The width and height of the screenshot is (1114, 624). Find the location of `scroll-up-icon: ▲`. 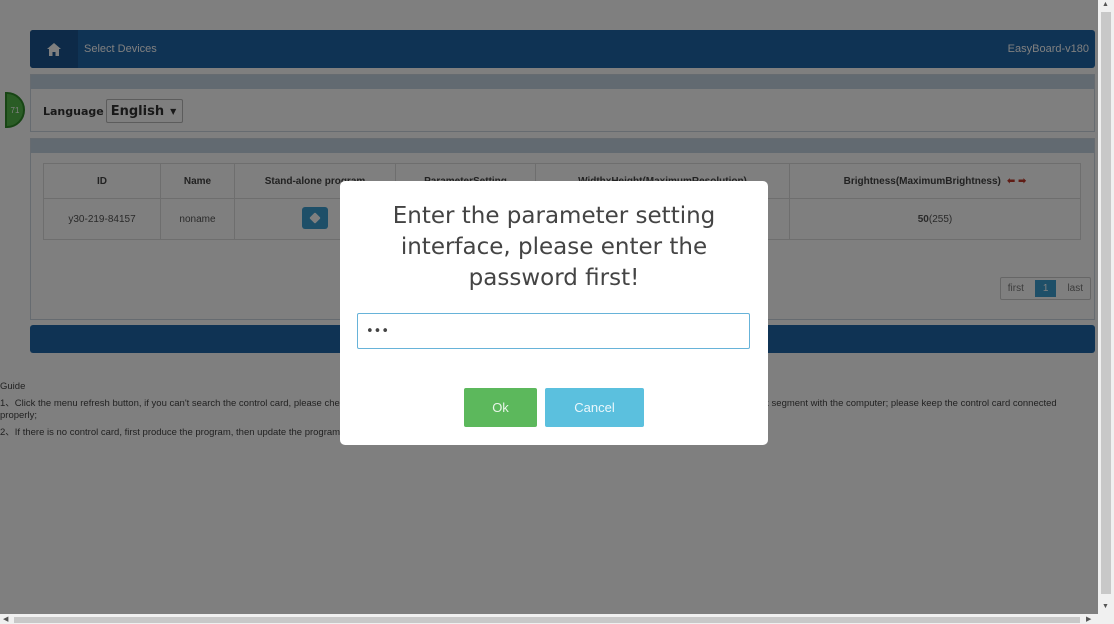

scroll-up-icon: ▲ is located at coordinates (1105, 4).